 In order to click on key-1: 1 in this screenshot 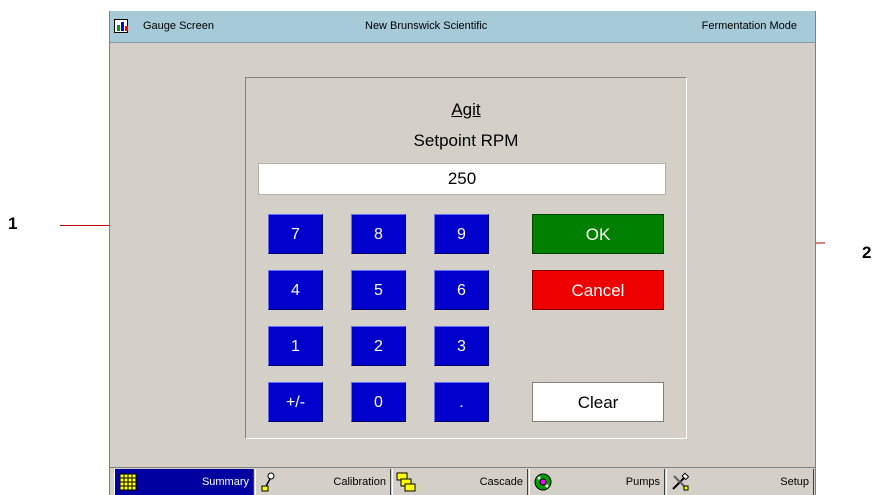, I will do `click(295, 346)`.